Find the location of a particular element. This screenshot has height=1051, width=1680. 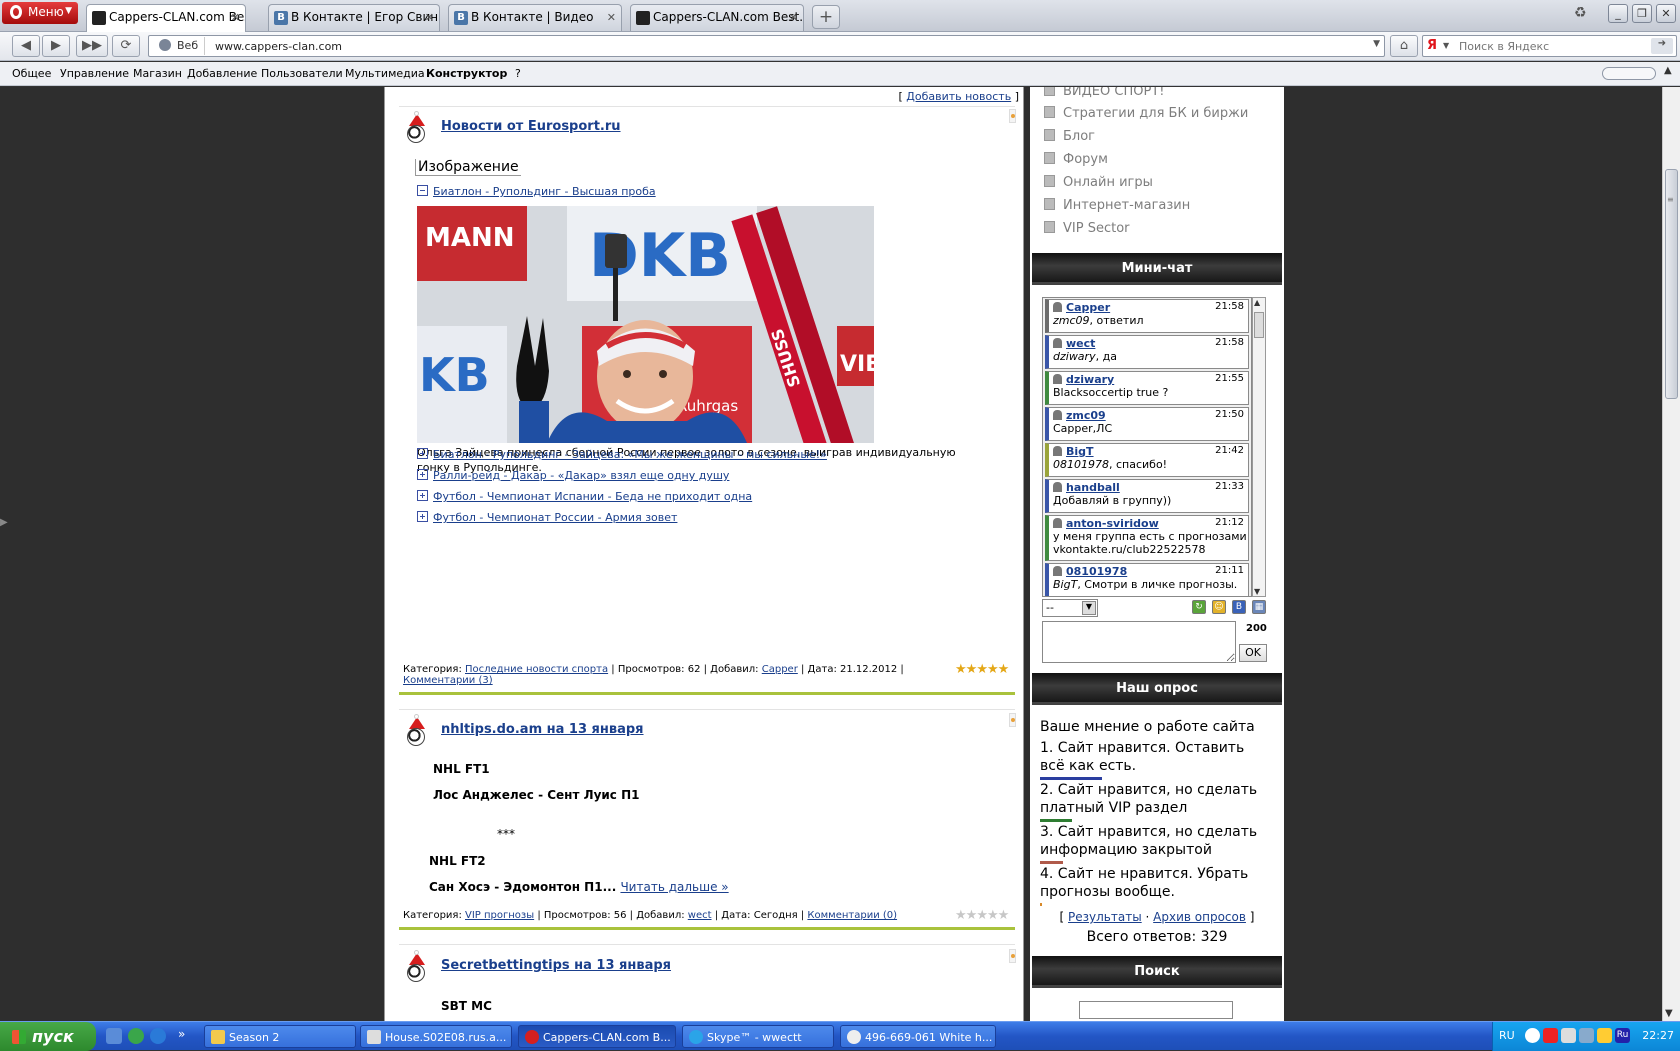

zoom-slider is located at coordinates (1629, 73).